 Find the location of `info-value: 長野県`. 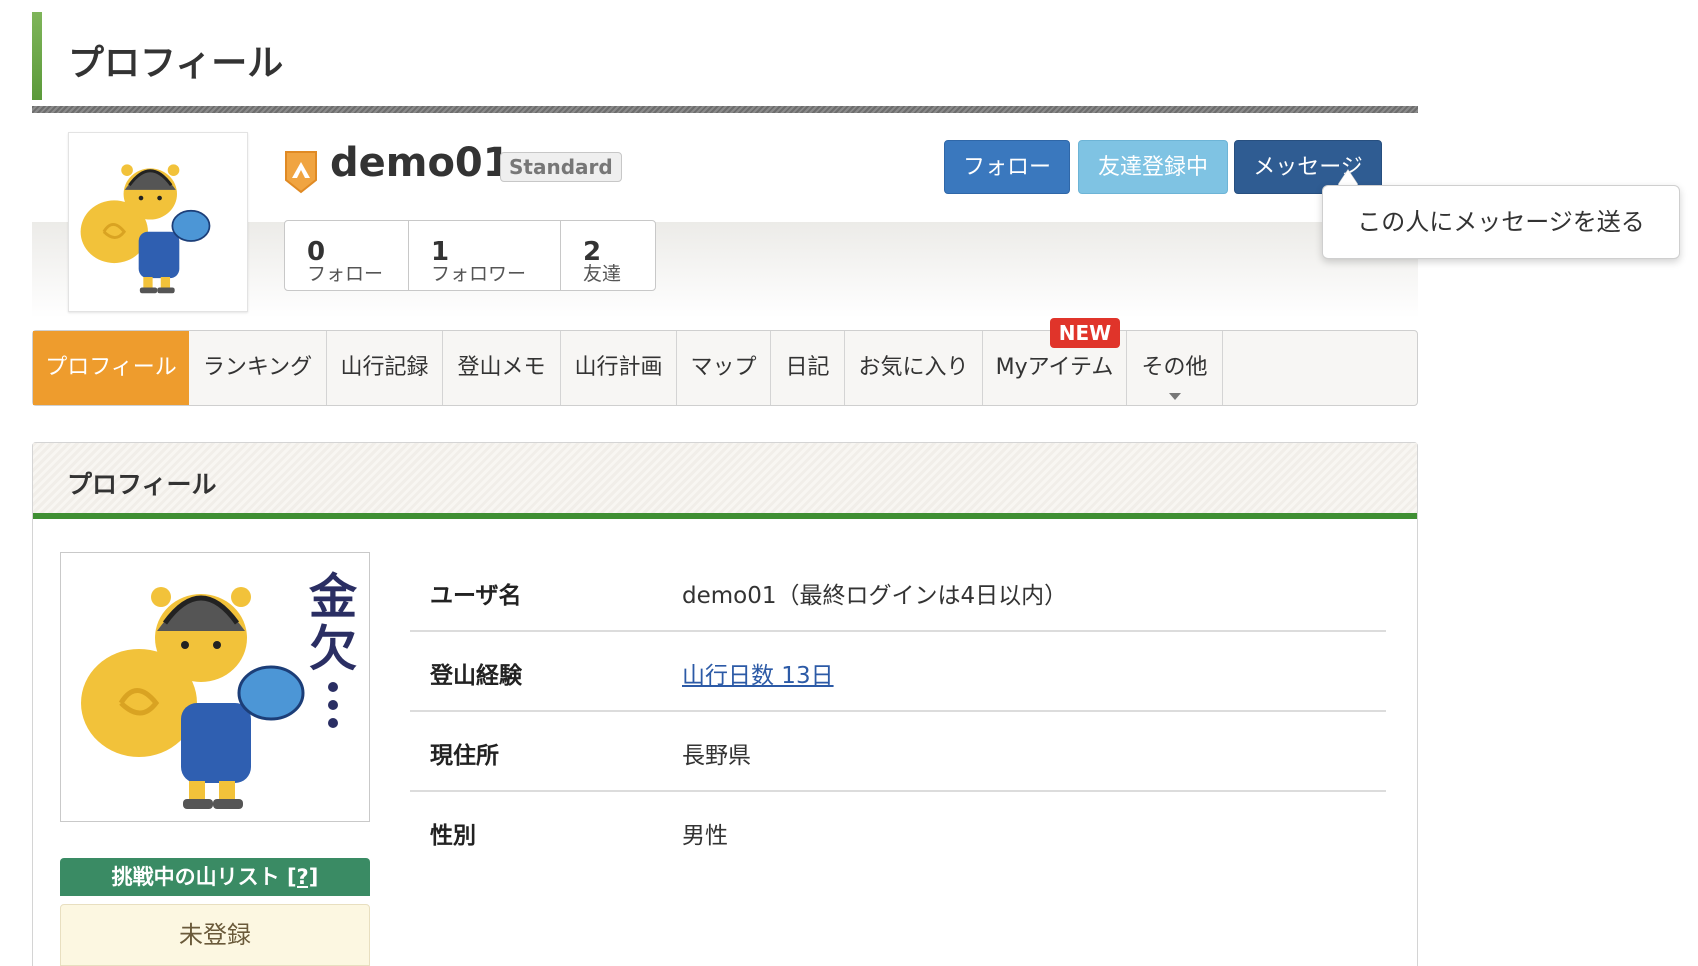

info-value: 長野県 is located at coordinates (716, 756).